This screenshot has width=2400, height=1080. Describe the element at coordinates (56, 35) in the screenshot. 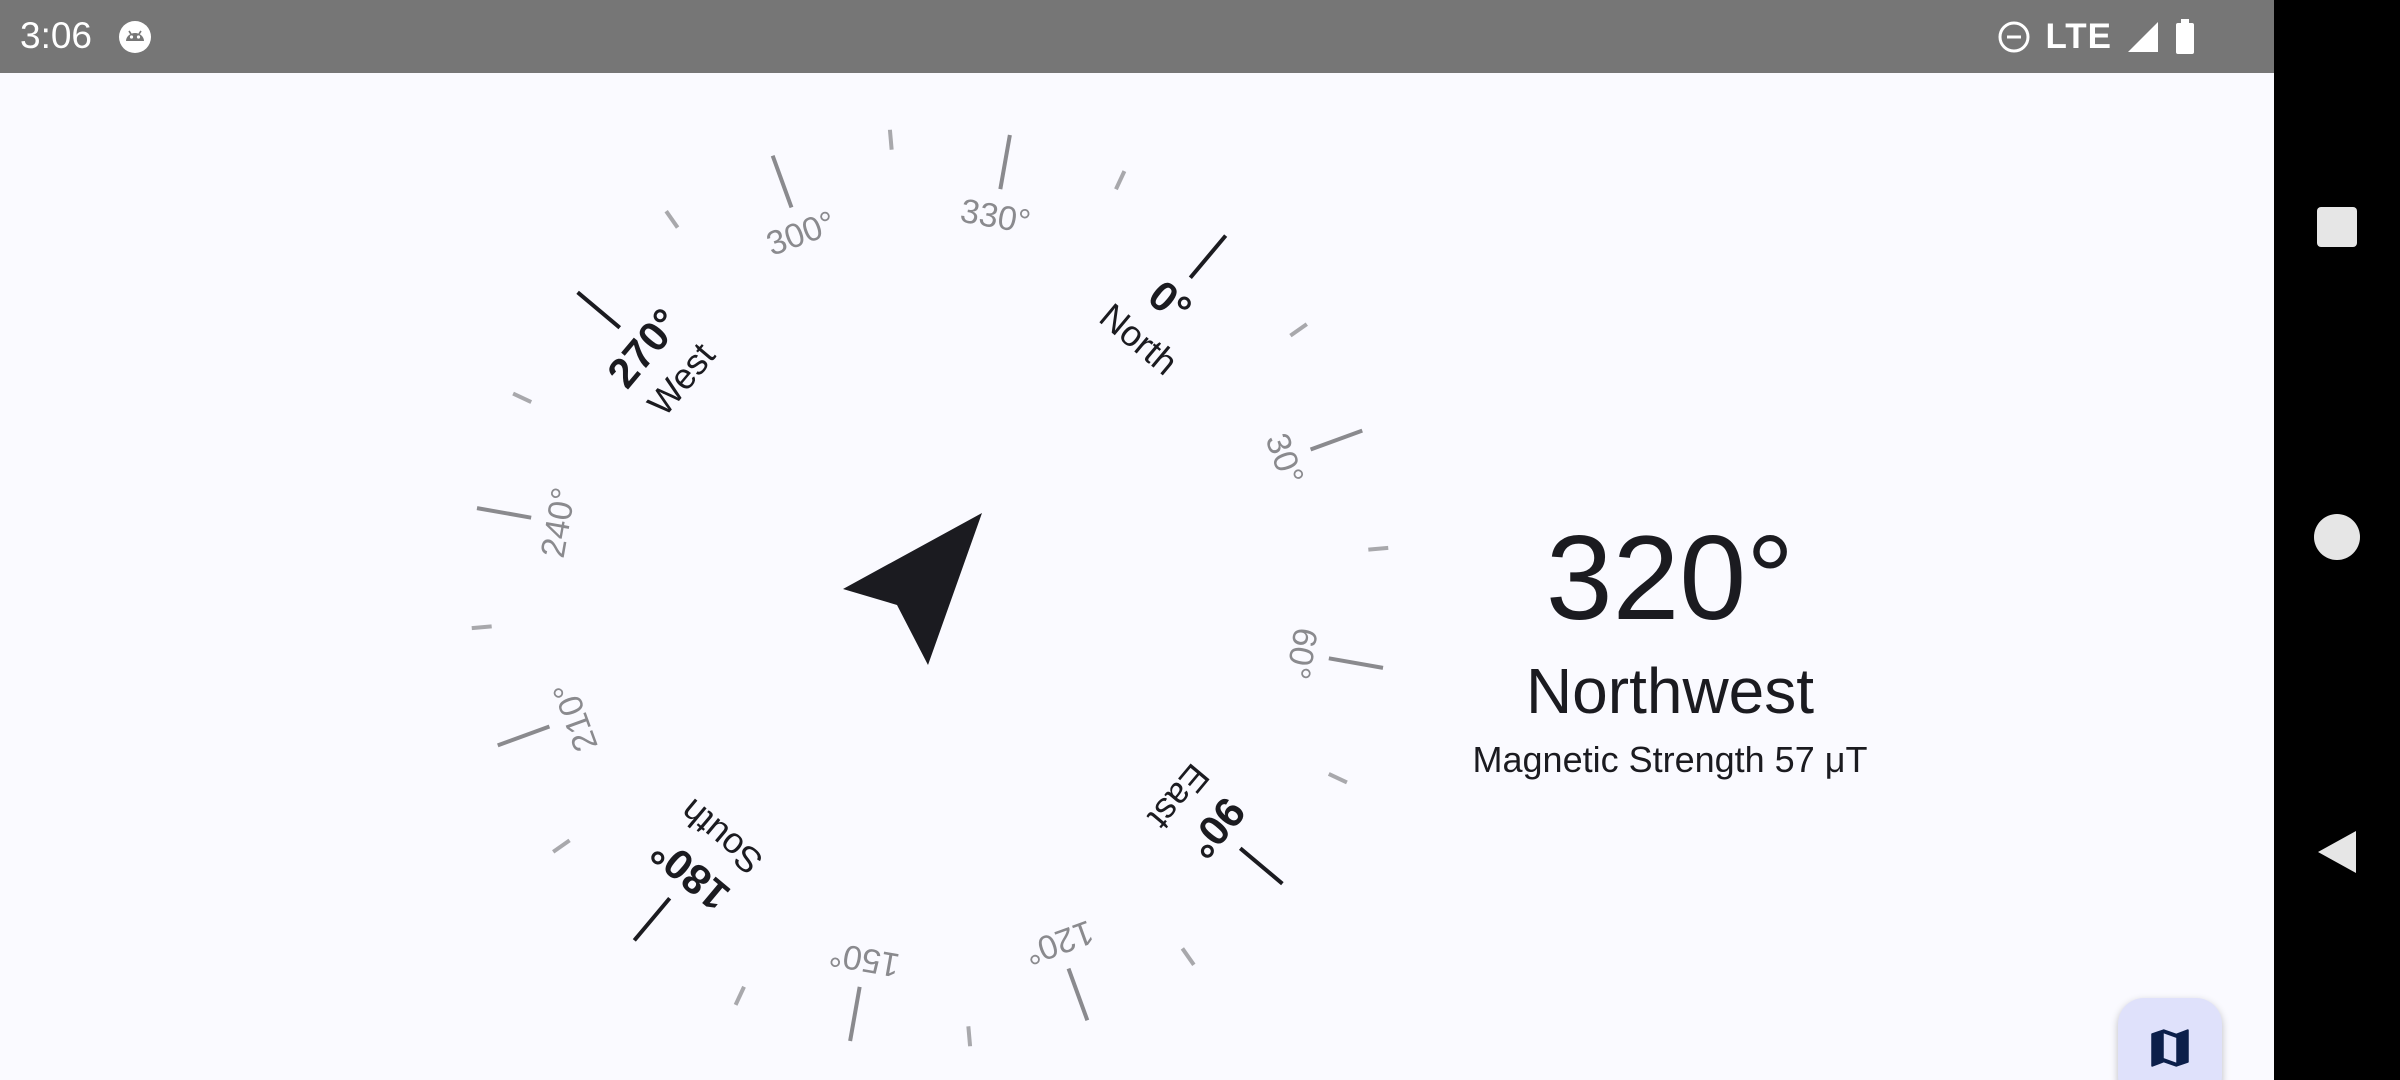

I see `status-time: 3:06` at that location.